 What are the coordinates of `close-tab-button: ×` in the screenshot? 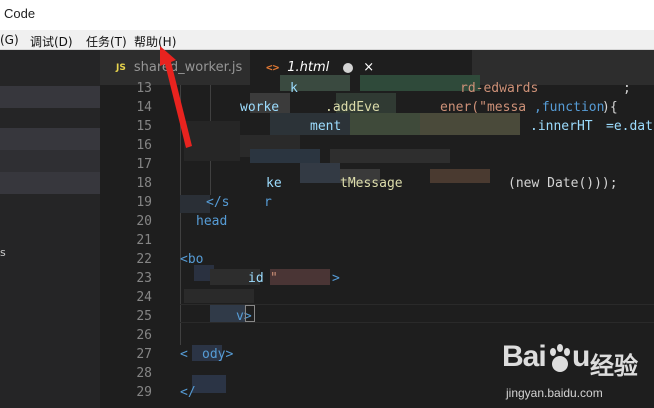 It's located at (368, 67).